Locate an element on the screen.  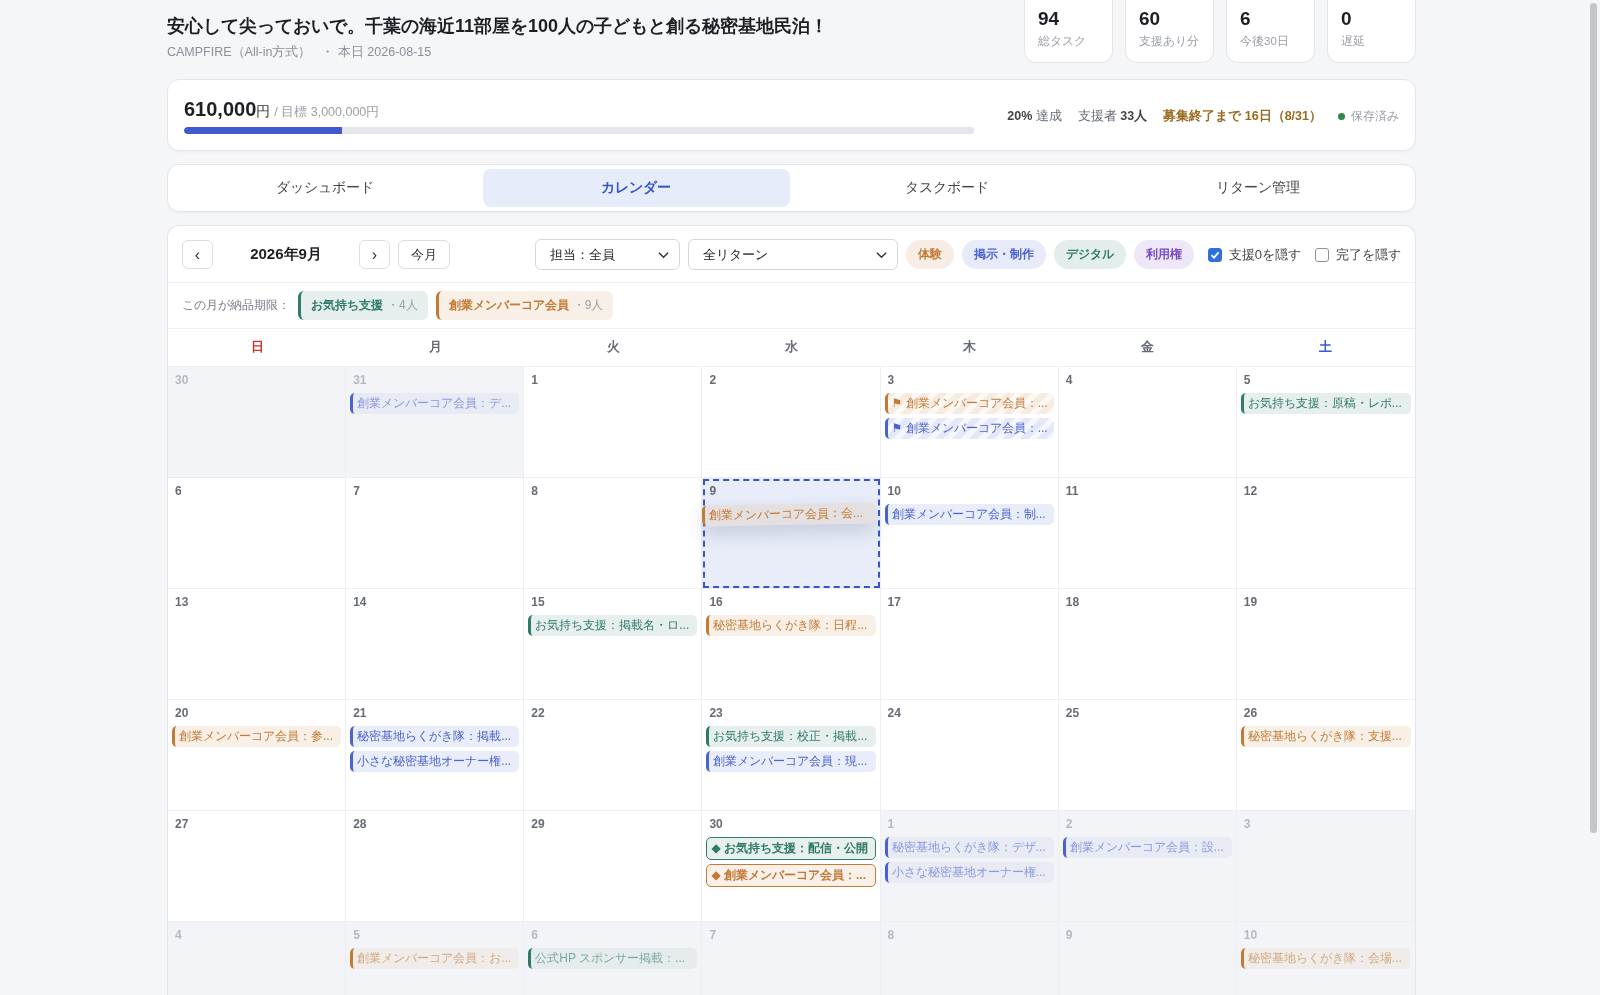
amount: 610,000 is located at coordinates (220, 109).